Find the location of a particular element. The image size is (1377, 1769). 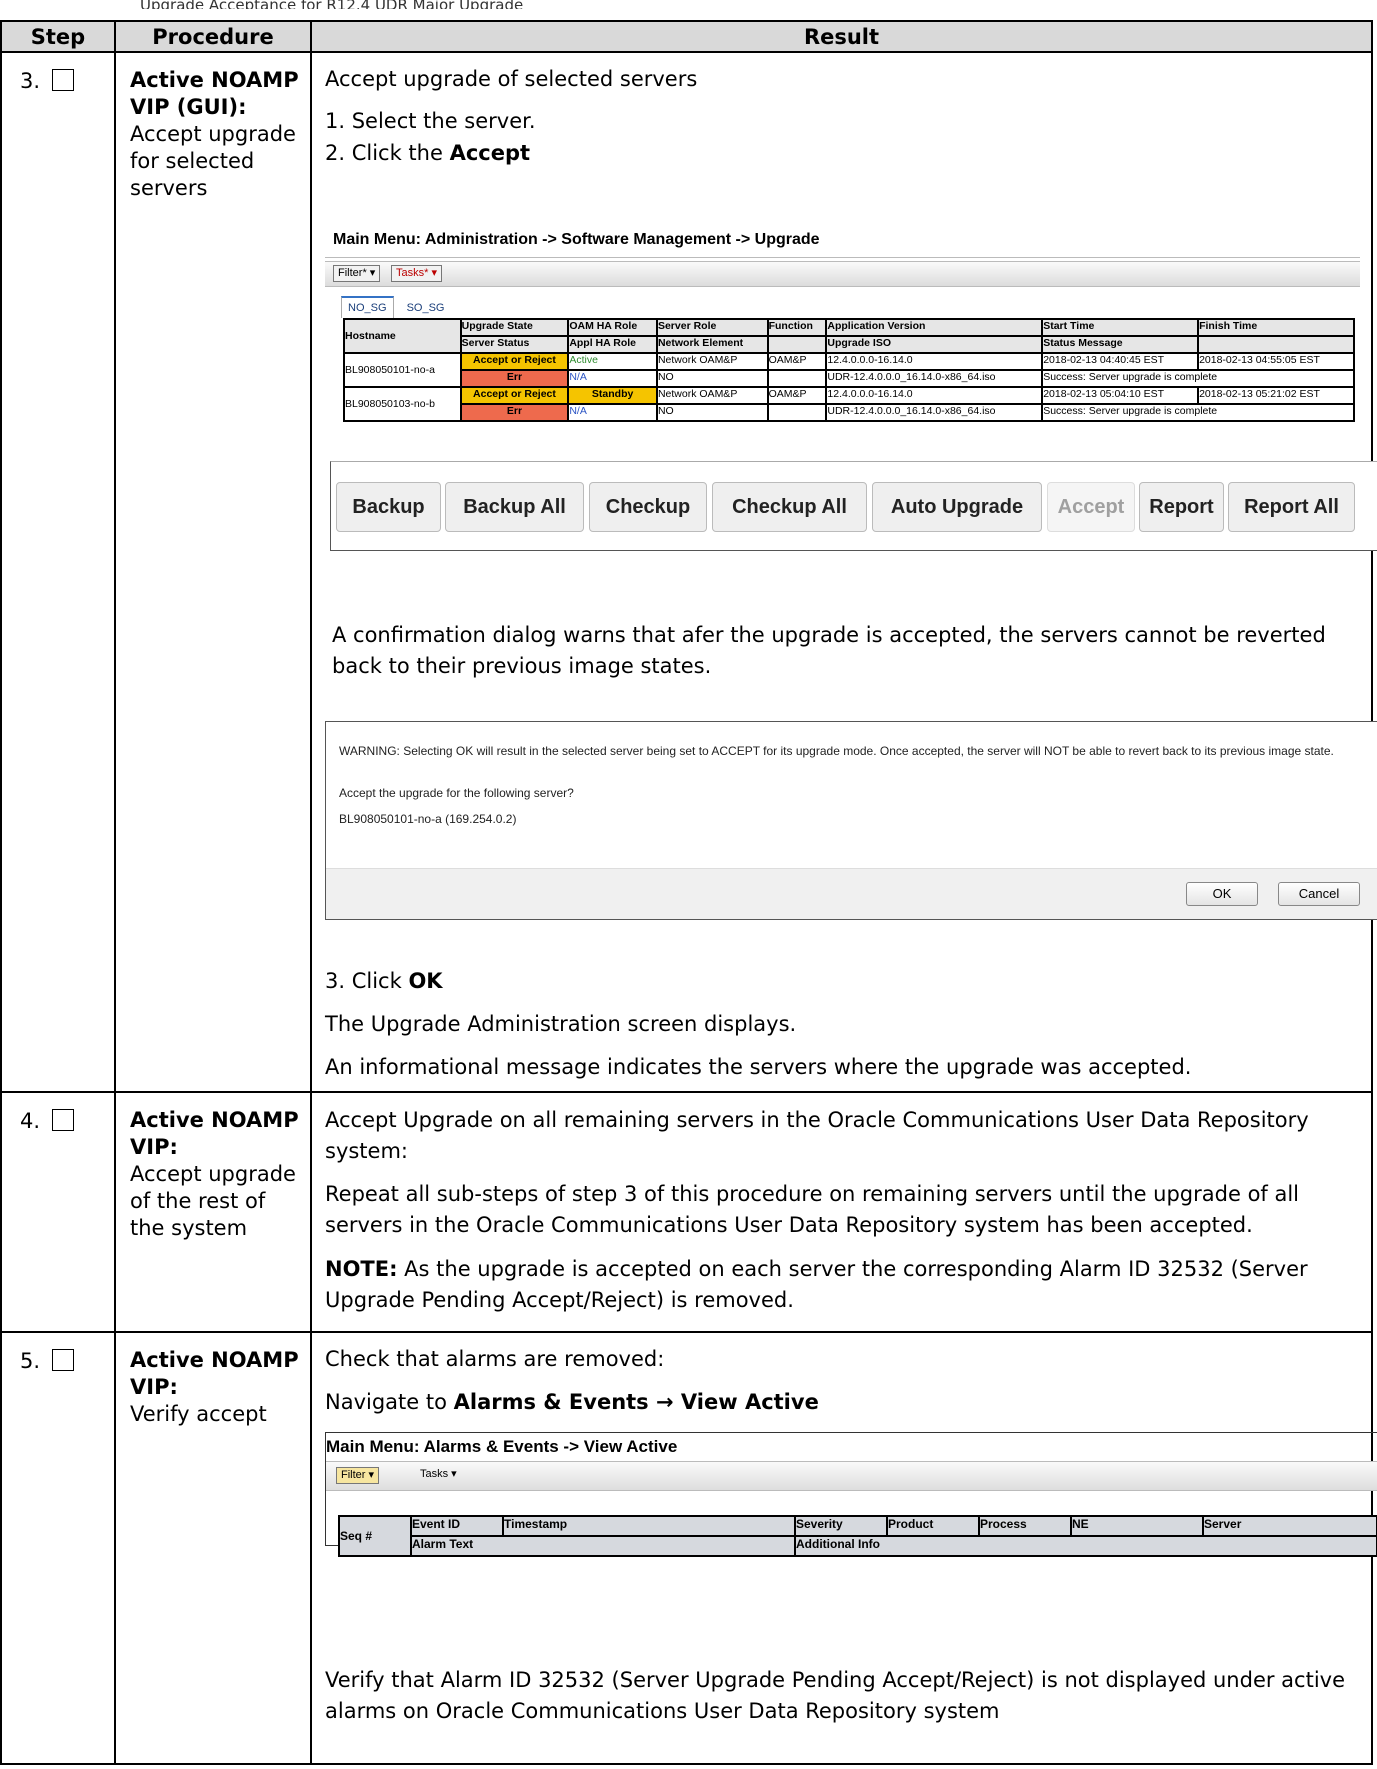

step-3-desc: Accept upgrade for selected servers is located at coordinates (213, 161).